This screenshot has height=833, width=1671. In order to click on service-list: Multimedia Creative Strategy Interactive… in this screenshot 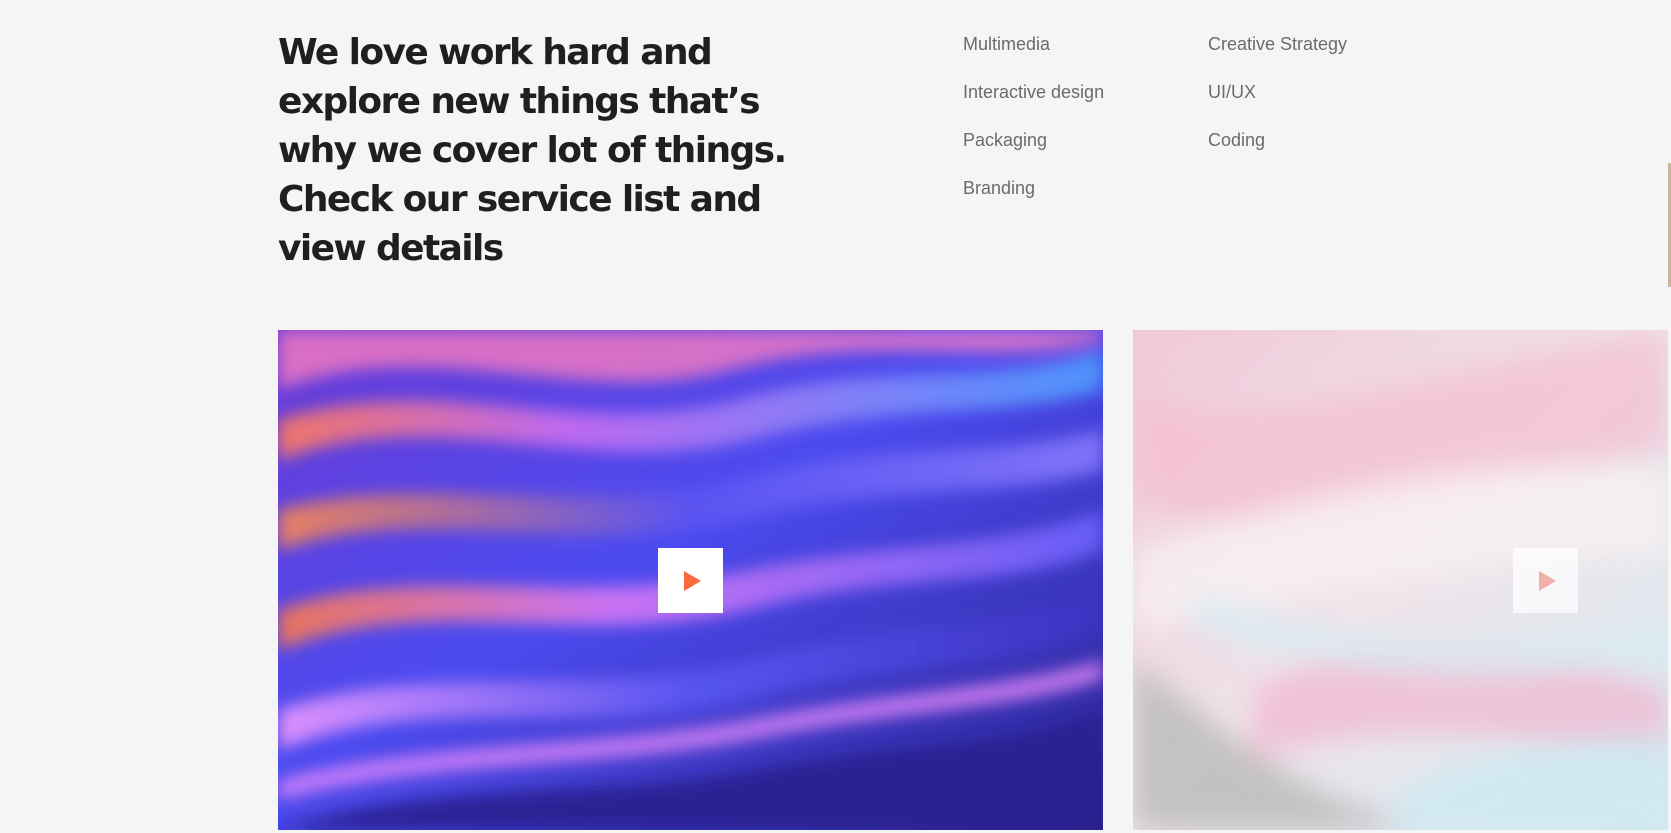, I will do `click(1173, 126)`.